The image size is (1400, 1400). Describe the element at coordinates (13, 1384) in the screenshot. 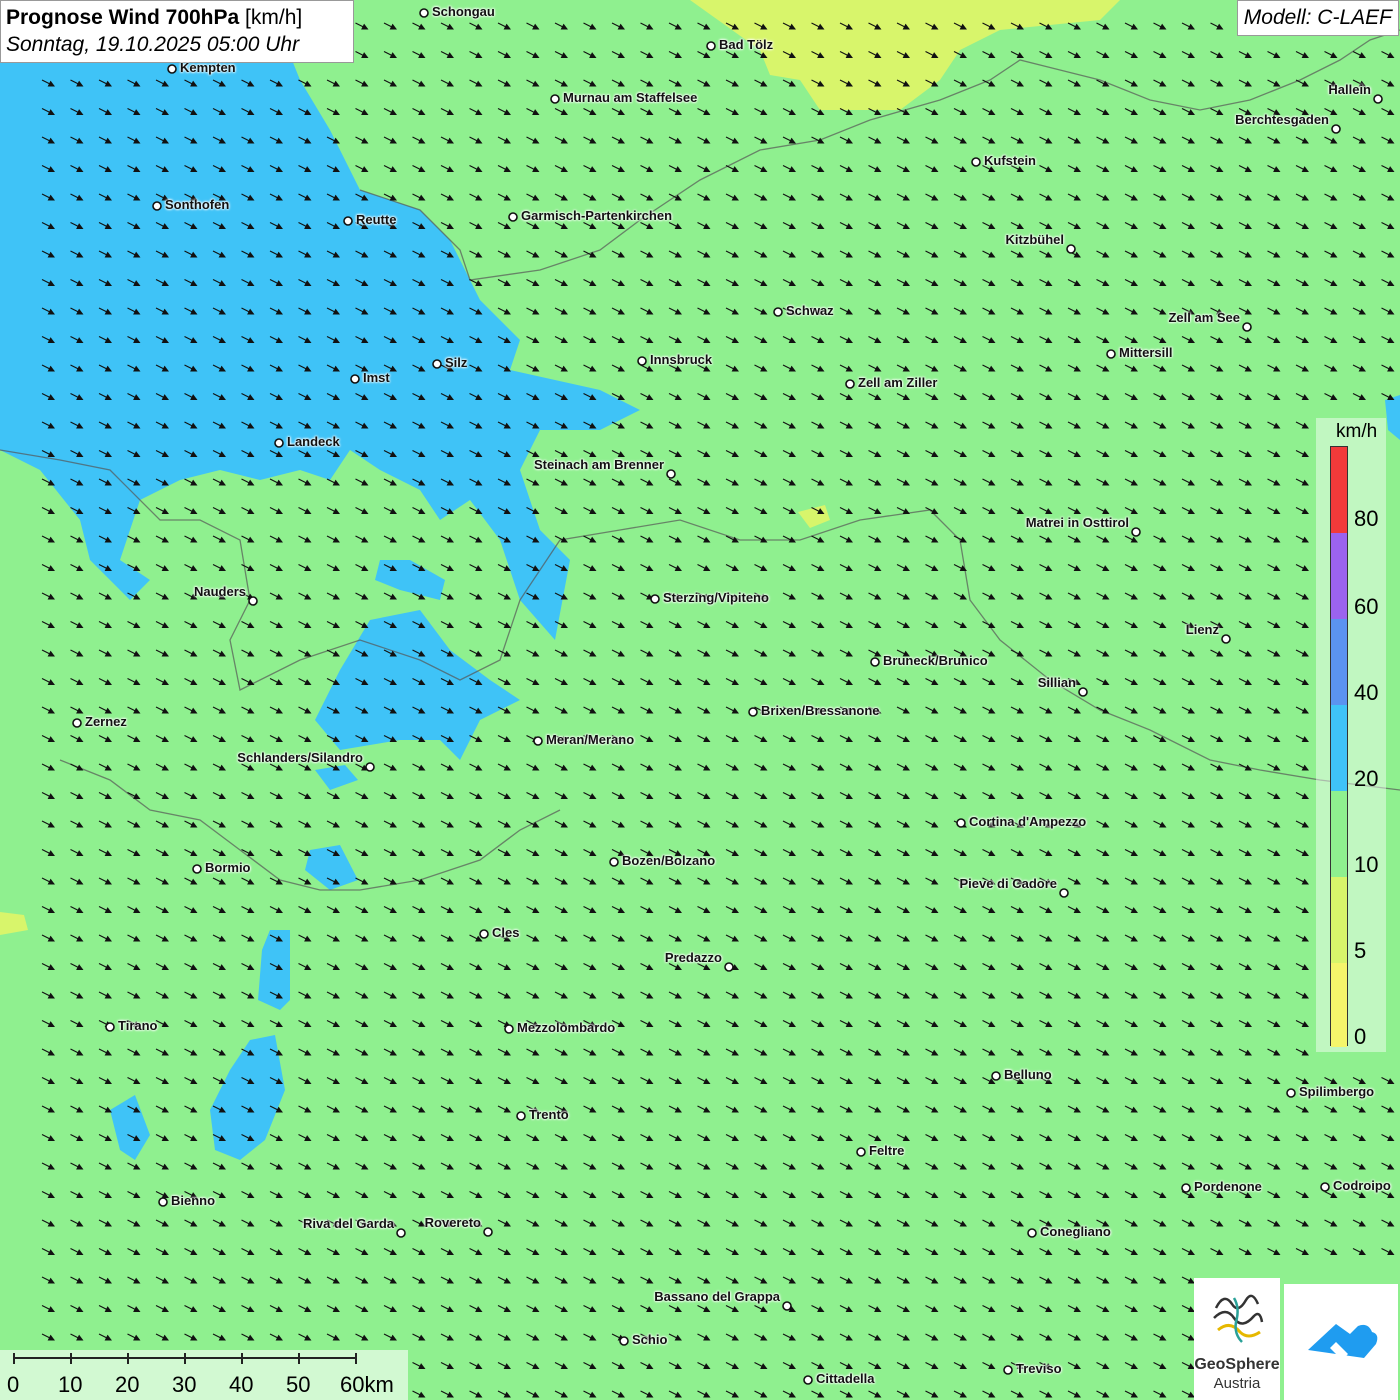

I see `scale-label-0: 0` at that location.